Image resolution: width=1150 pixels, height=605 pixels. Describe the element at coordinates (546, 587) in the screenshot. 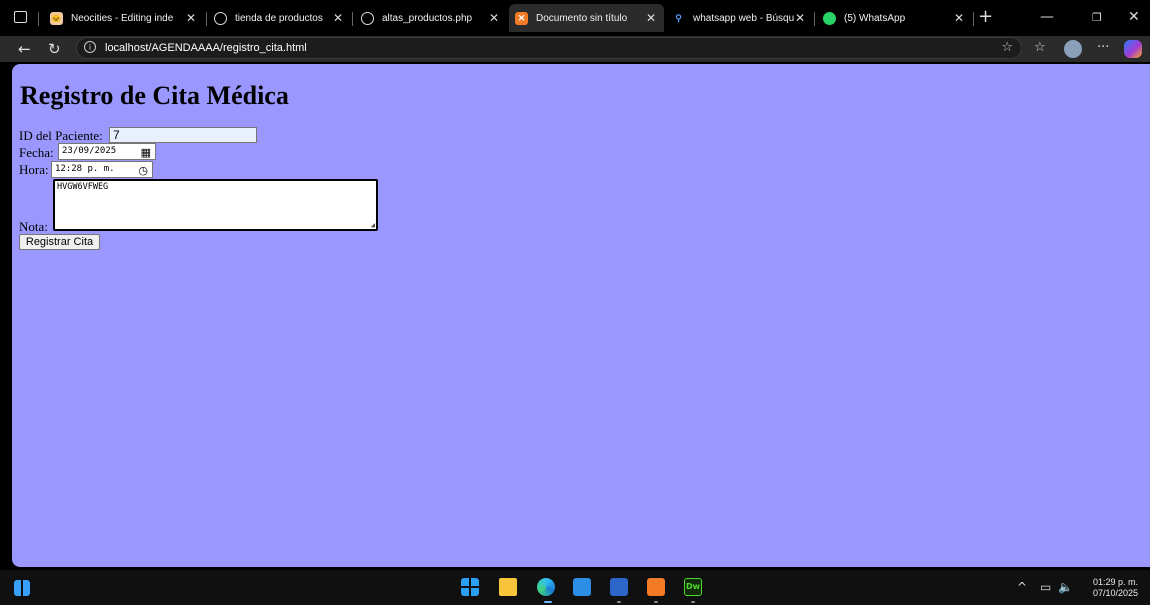

I see `edge-icon` at that location.